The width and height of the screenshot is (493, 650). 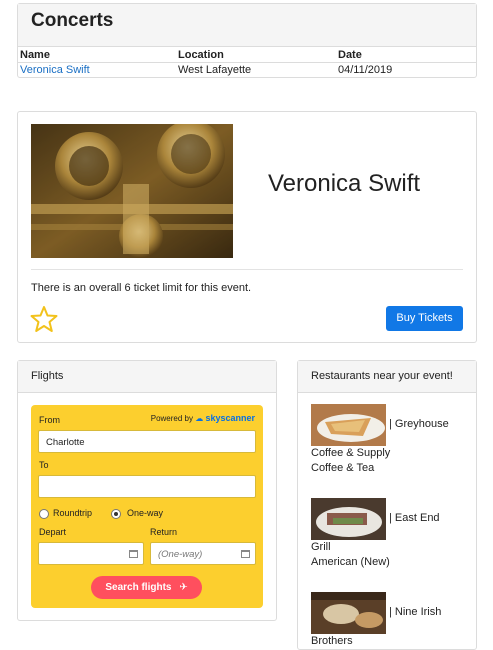 I want to click on flights-header: Flights, so click(x=147, y=377).